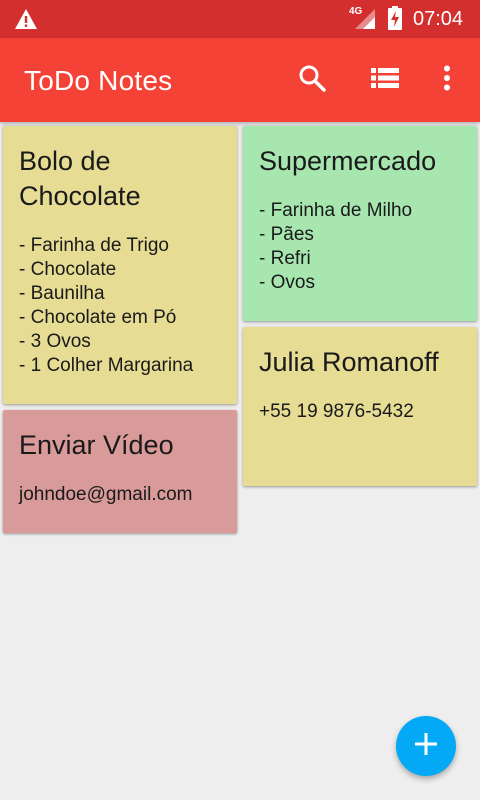  I want to click on note-title: Julia Romanoff, so click(349, 362).